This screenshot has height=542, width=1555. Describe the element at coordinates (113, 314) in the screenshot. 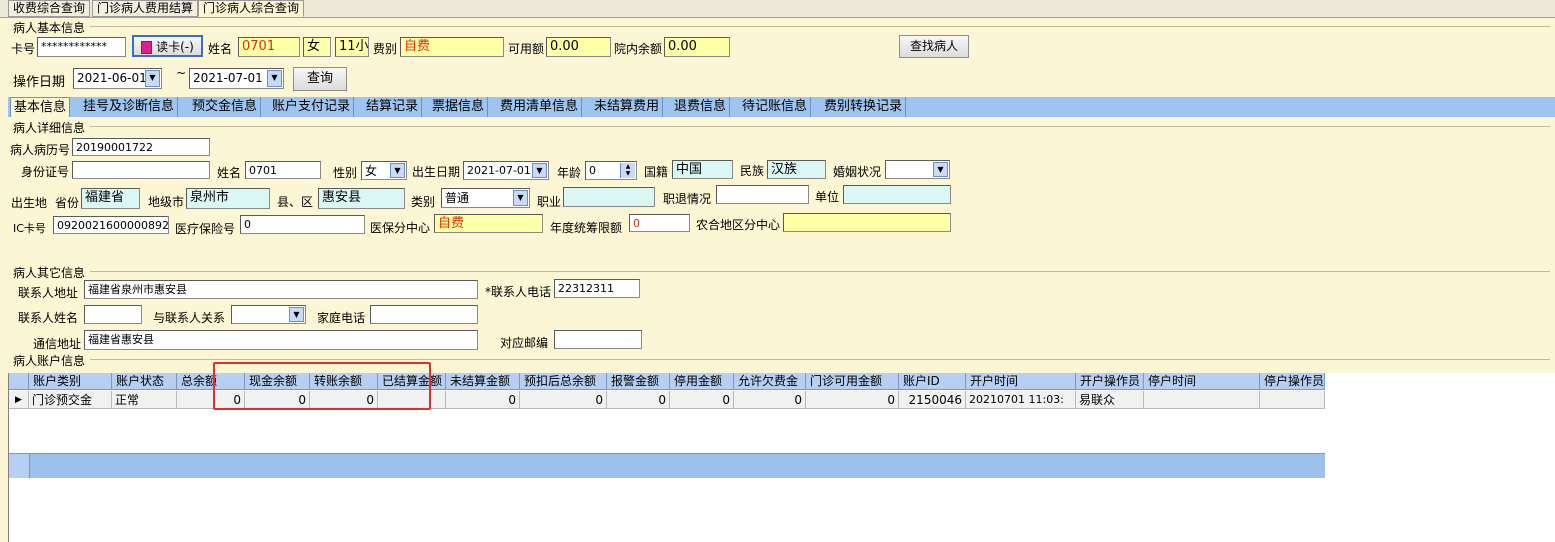

I see `contact-name-input` at that location.